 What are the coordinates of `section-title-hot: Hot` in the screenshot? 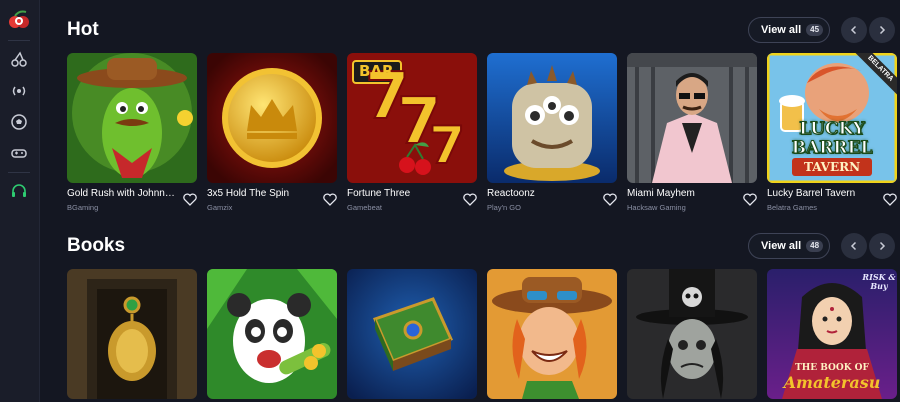 It's located at (83, 29).